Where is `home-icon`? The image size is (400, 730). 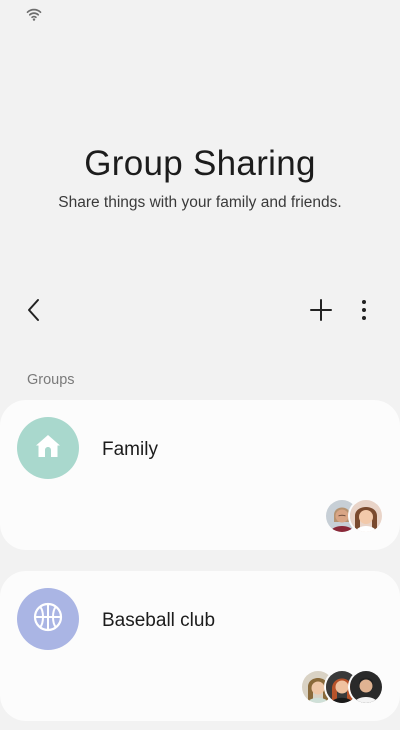 home-icon is located at coordinates (48, 448).